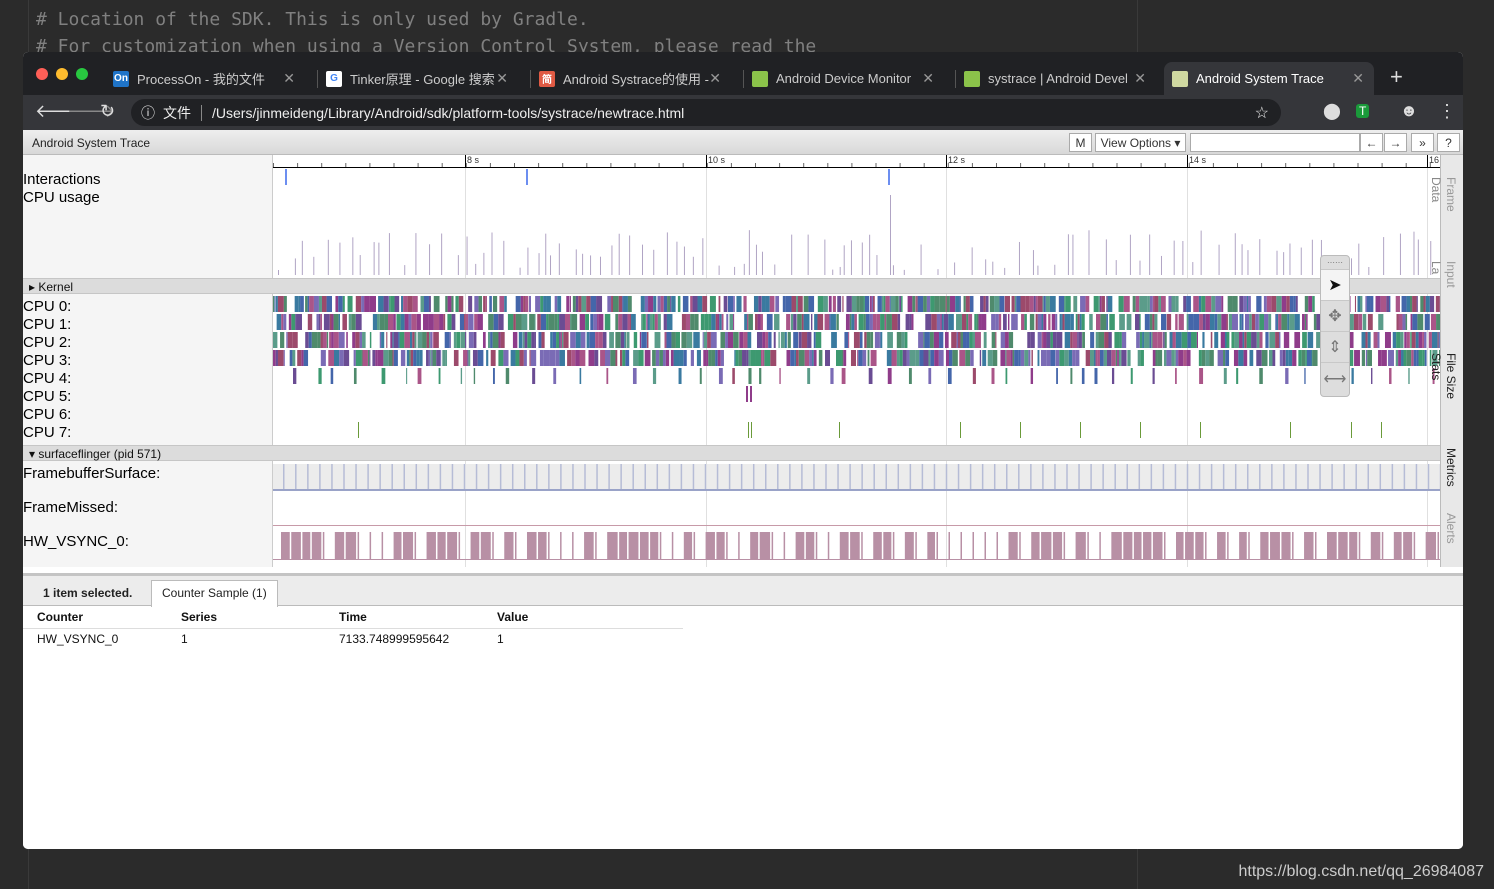  I want to click on side-tab-frame-data: Frame, so click(1451, 194).